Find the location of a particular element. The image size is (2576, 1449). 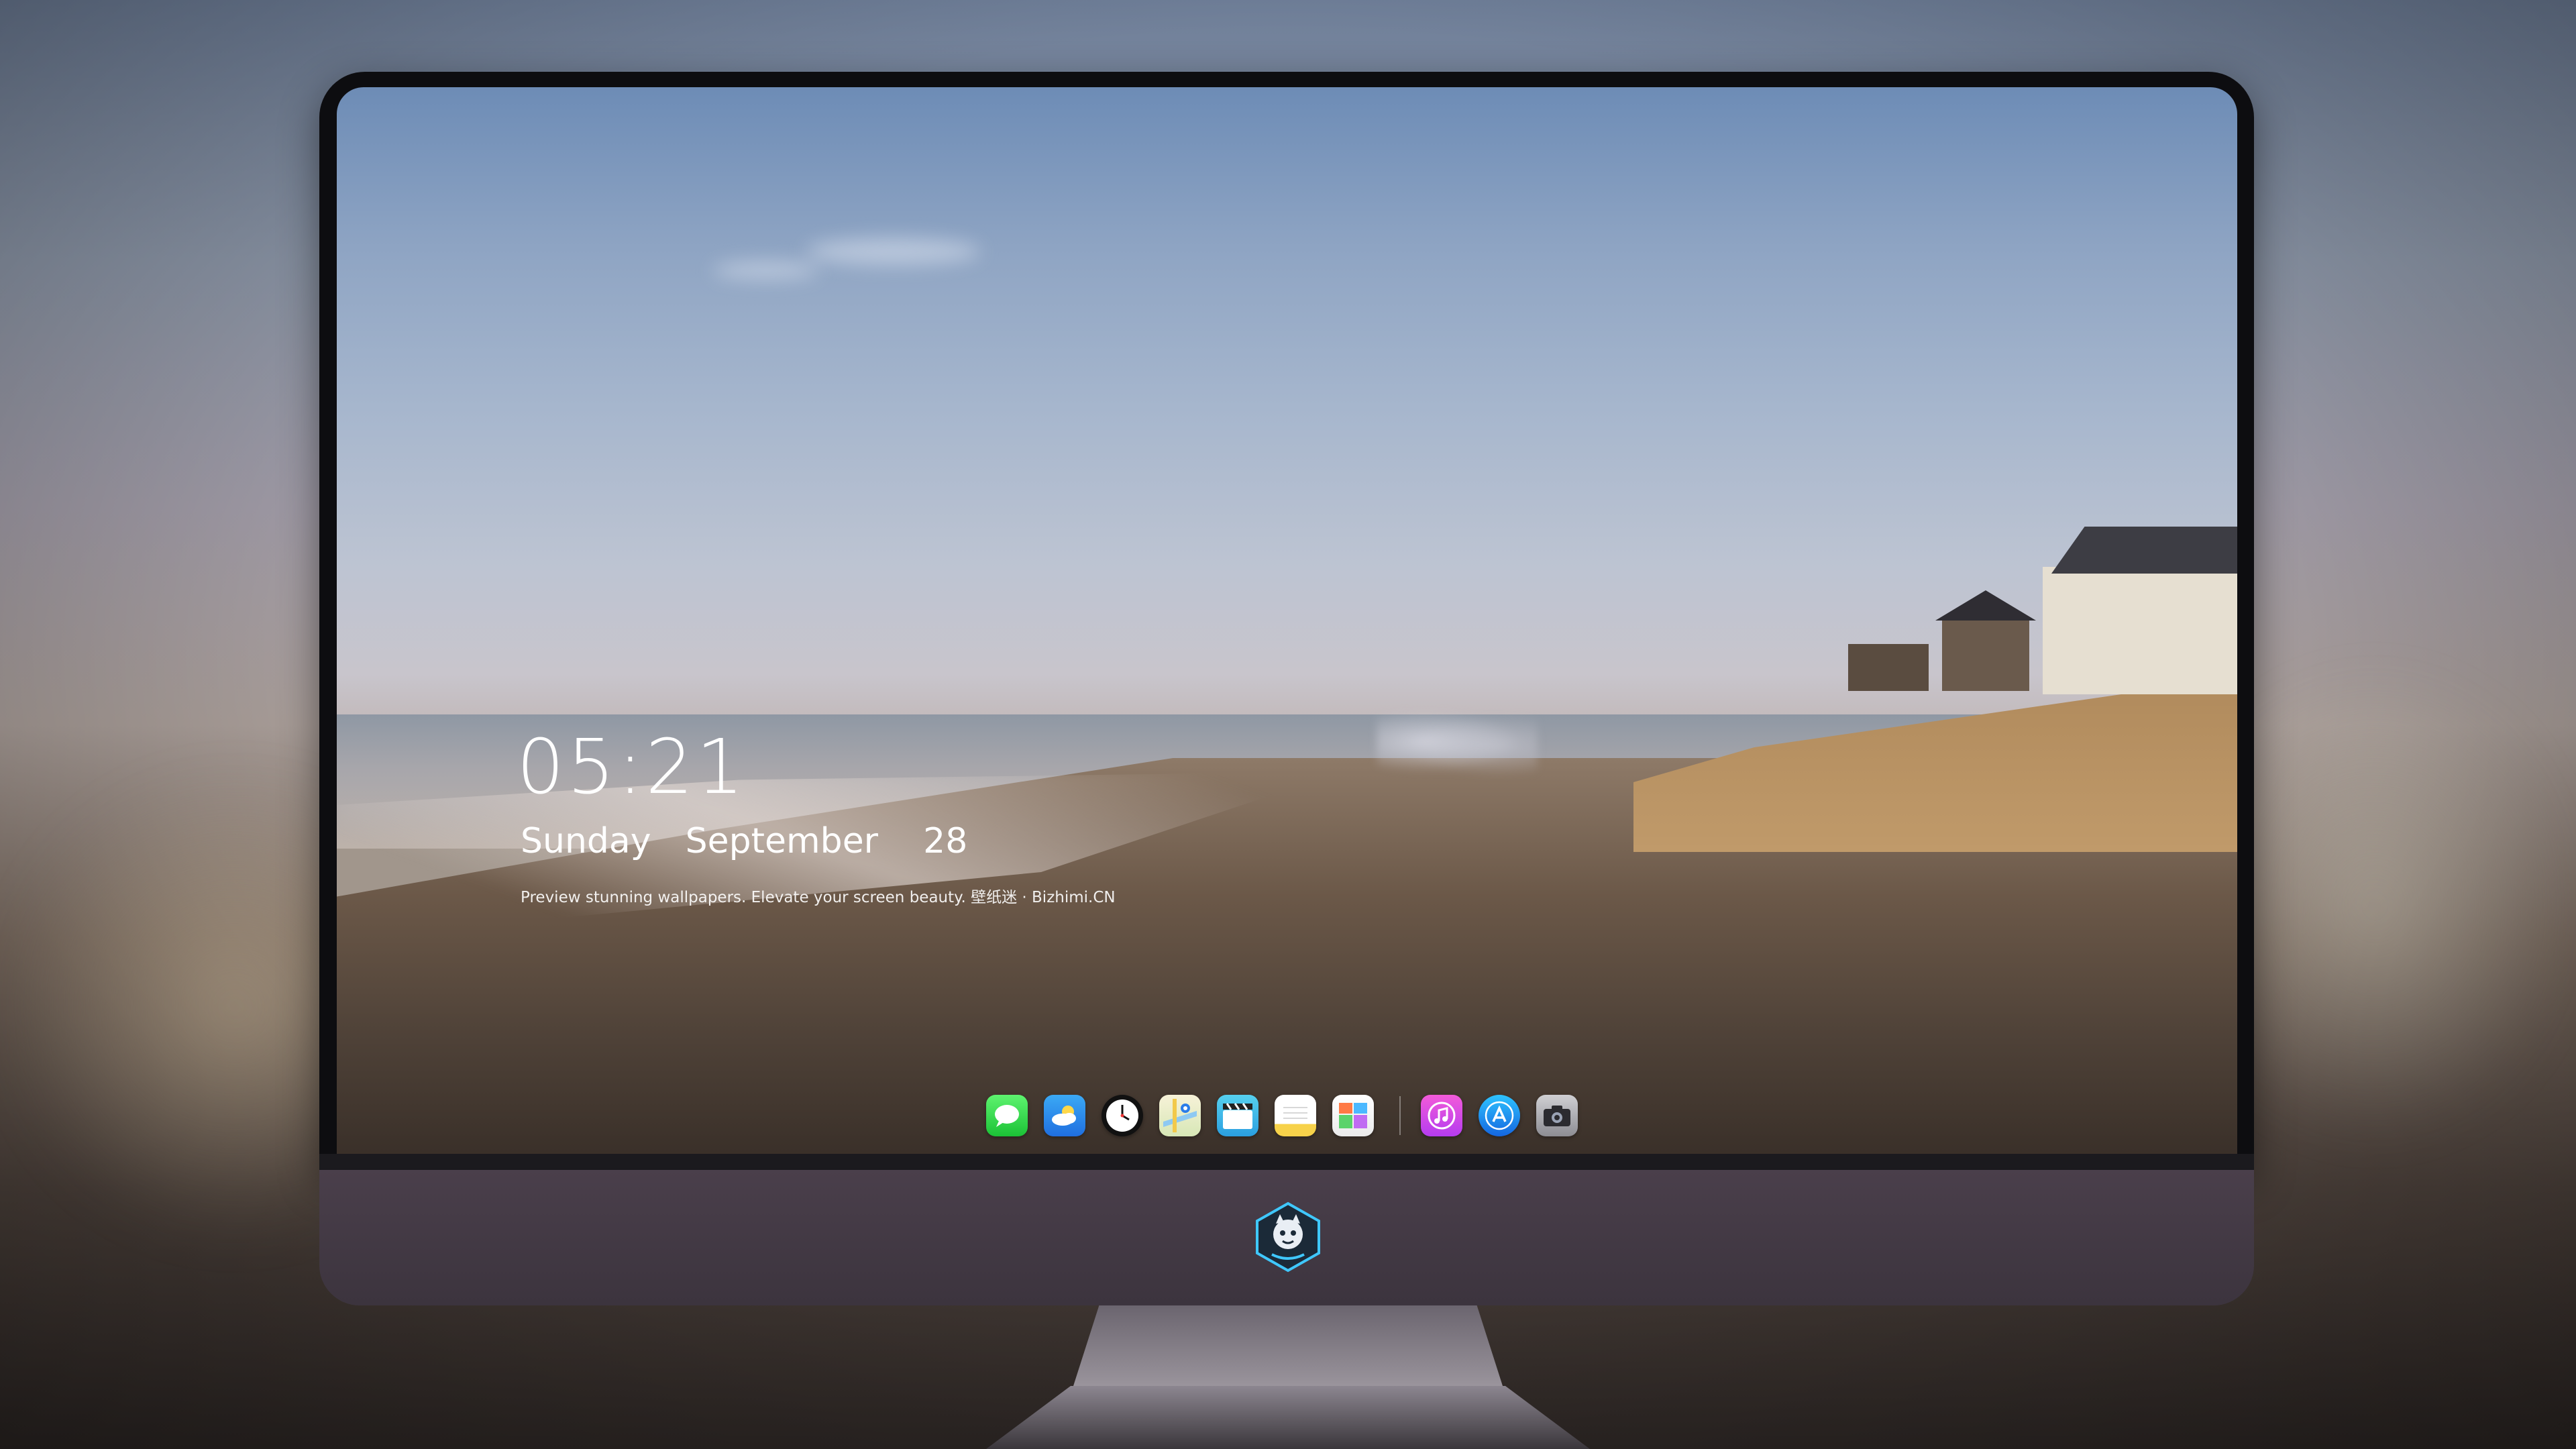

music-note-icon is located at coordinates (1441, 1115).